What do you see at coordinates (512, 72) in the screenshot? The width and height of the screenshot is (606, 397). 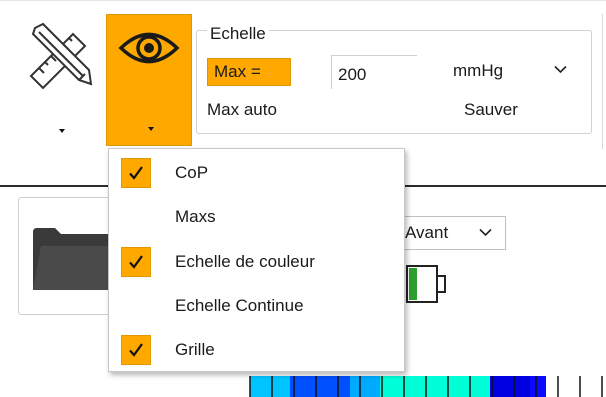 I see `unit-select: mmHg` at bounding box center [512, 72].